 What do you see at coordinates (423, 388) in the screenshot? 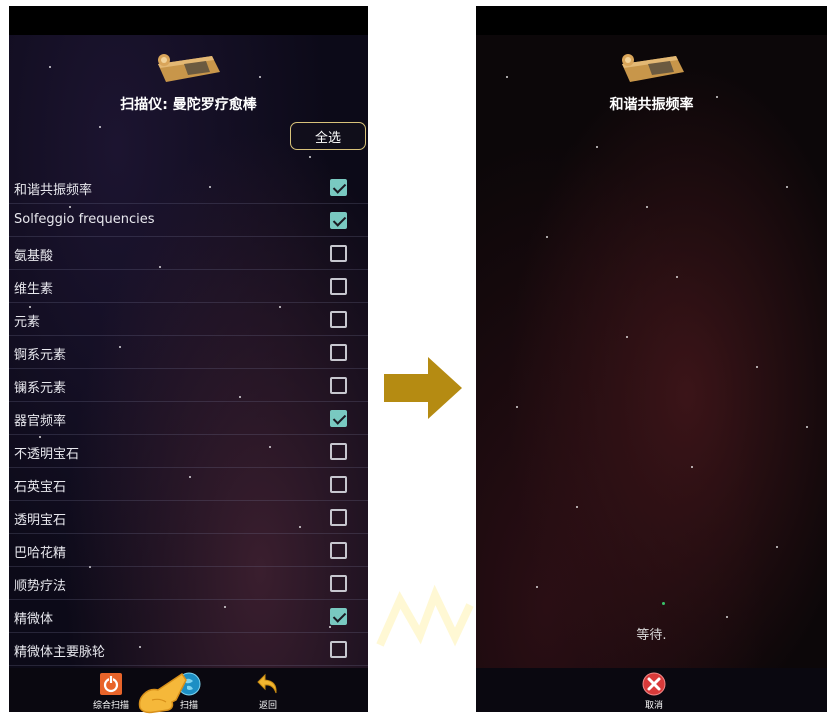
I see `transition-arrow-icon` at bounding box center [423, 388].